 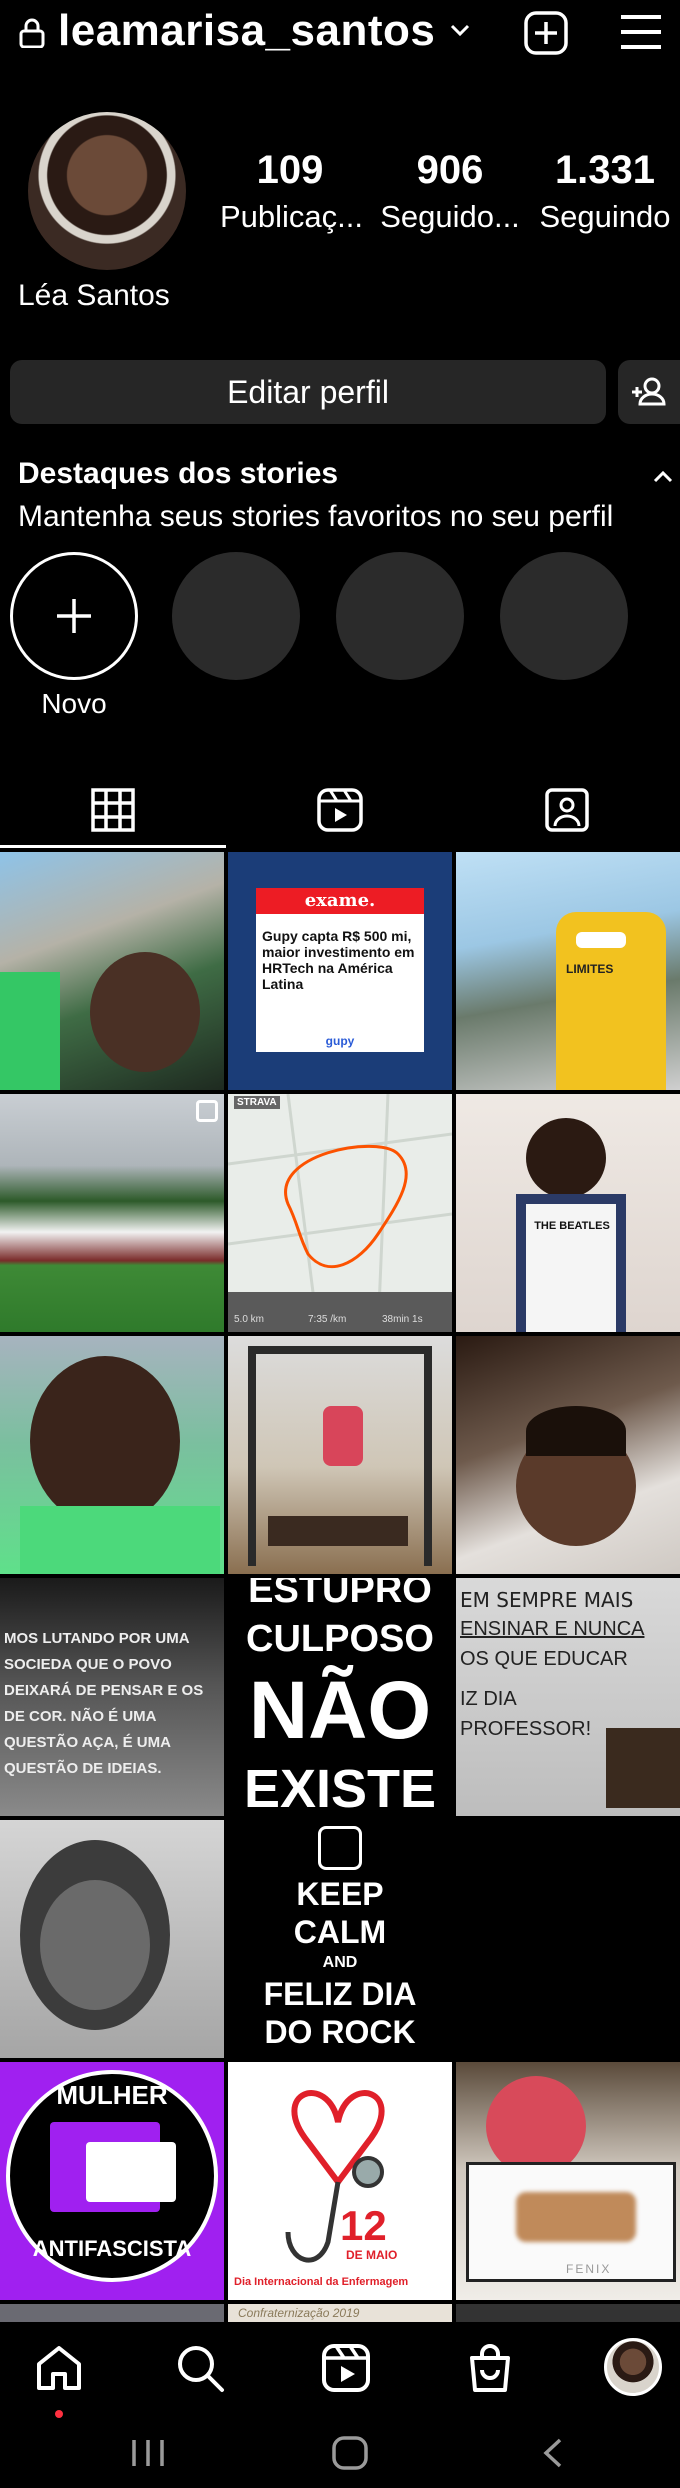 I want to click on tab-tagged, so click(x=567, y=810).